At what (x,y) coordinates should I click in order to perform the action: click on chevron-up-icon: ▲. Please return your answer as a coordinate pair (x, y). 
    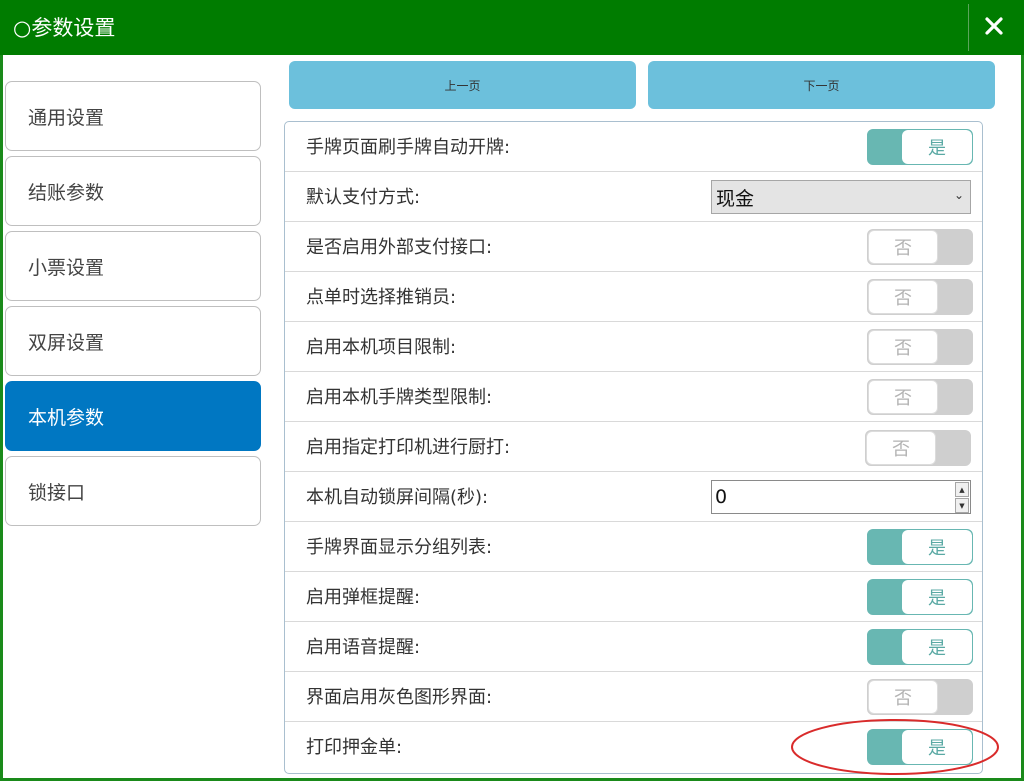
    Looking at the image, I should click on (962, 489).